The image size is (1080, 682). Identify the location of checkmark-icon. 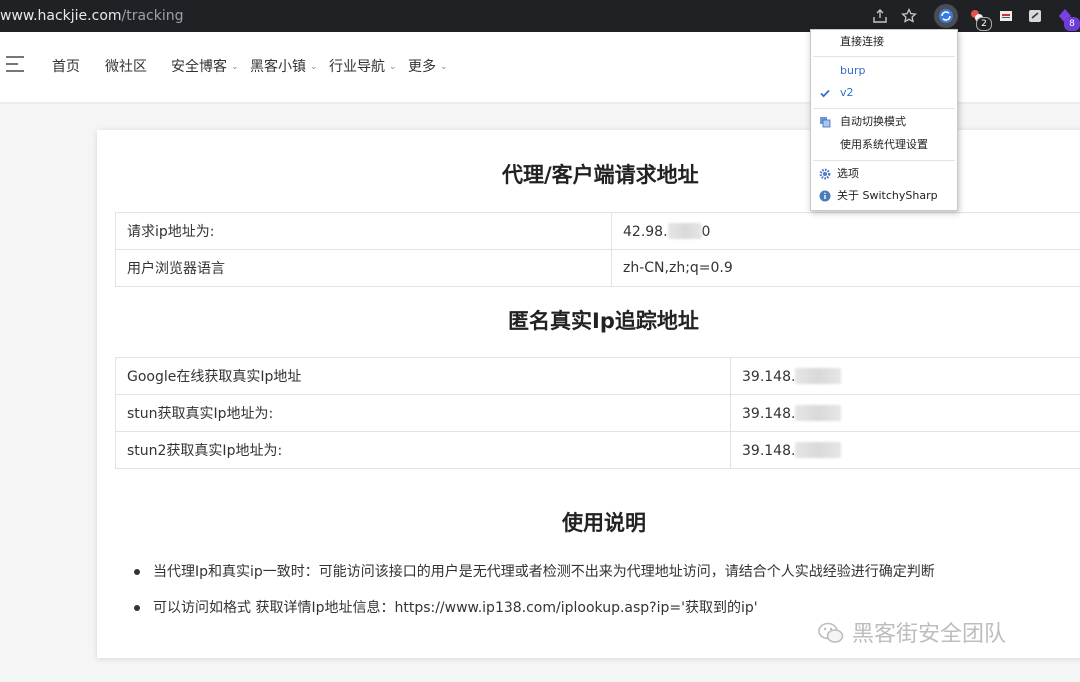
(825, 93).